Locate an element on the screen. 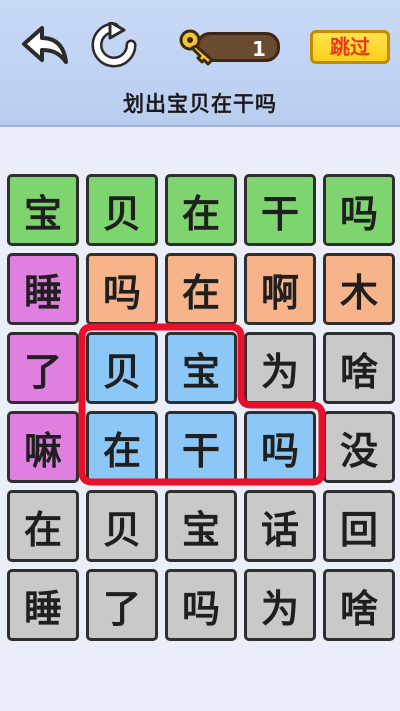 The width and height of the screenshot is (400, 711). grid-cell: 嘛 is located at coordinates (43, 447).